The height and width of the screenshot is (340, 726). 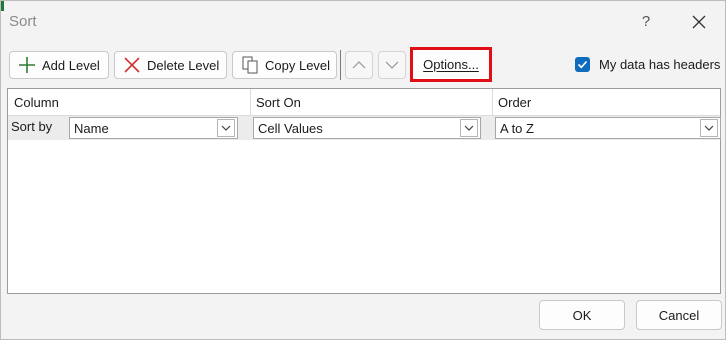 I want to click on sort-on-select-value: Cell Values, so click(x=290, y=128).